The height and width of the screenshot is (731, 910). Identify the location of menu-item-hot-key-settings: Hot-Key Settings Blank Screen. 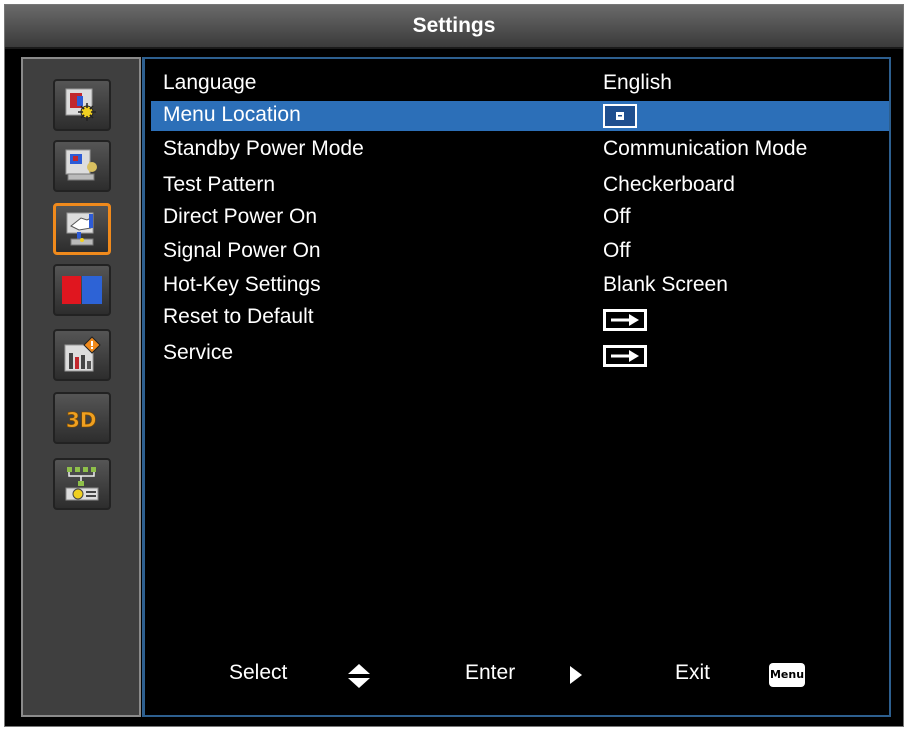
(520, 286).